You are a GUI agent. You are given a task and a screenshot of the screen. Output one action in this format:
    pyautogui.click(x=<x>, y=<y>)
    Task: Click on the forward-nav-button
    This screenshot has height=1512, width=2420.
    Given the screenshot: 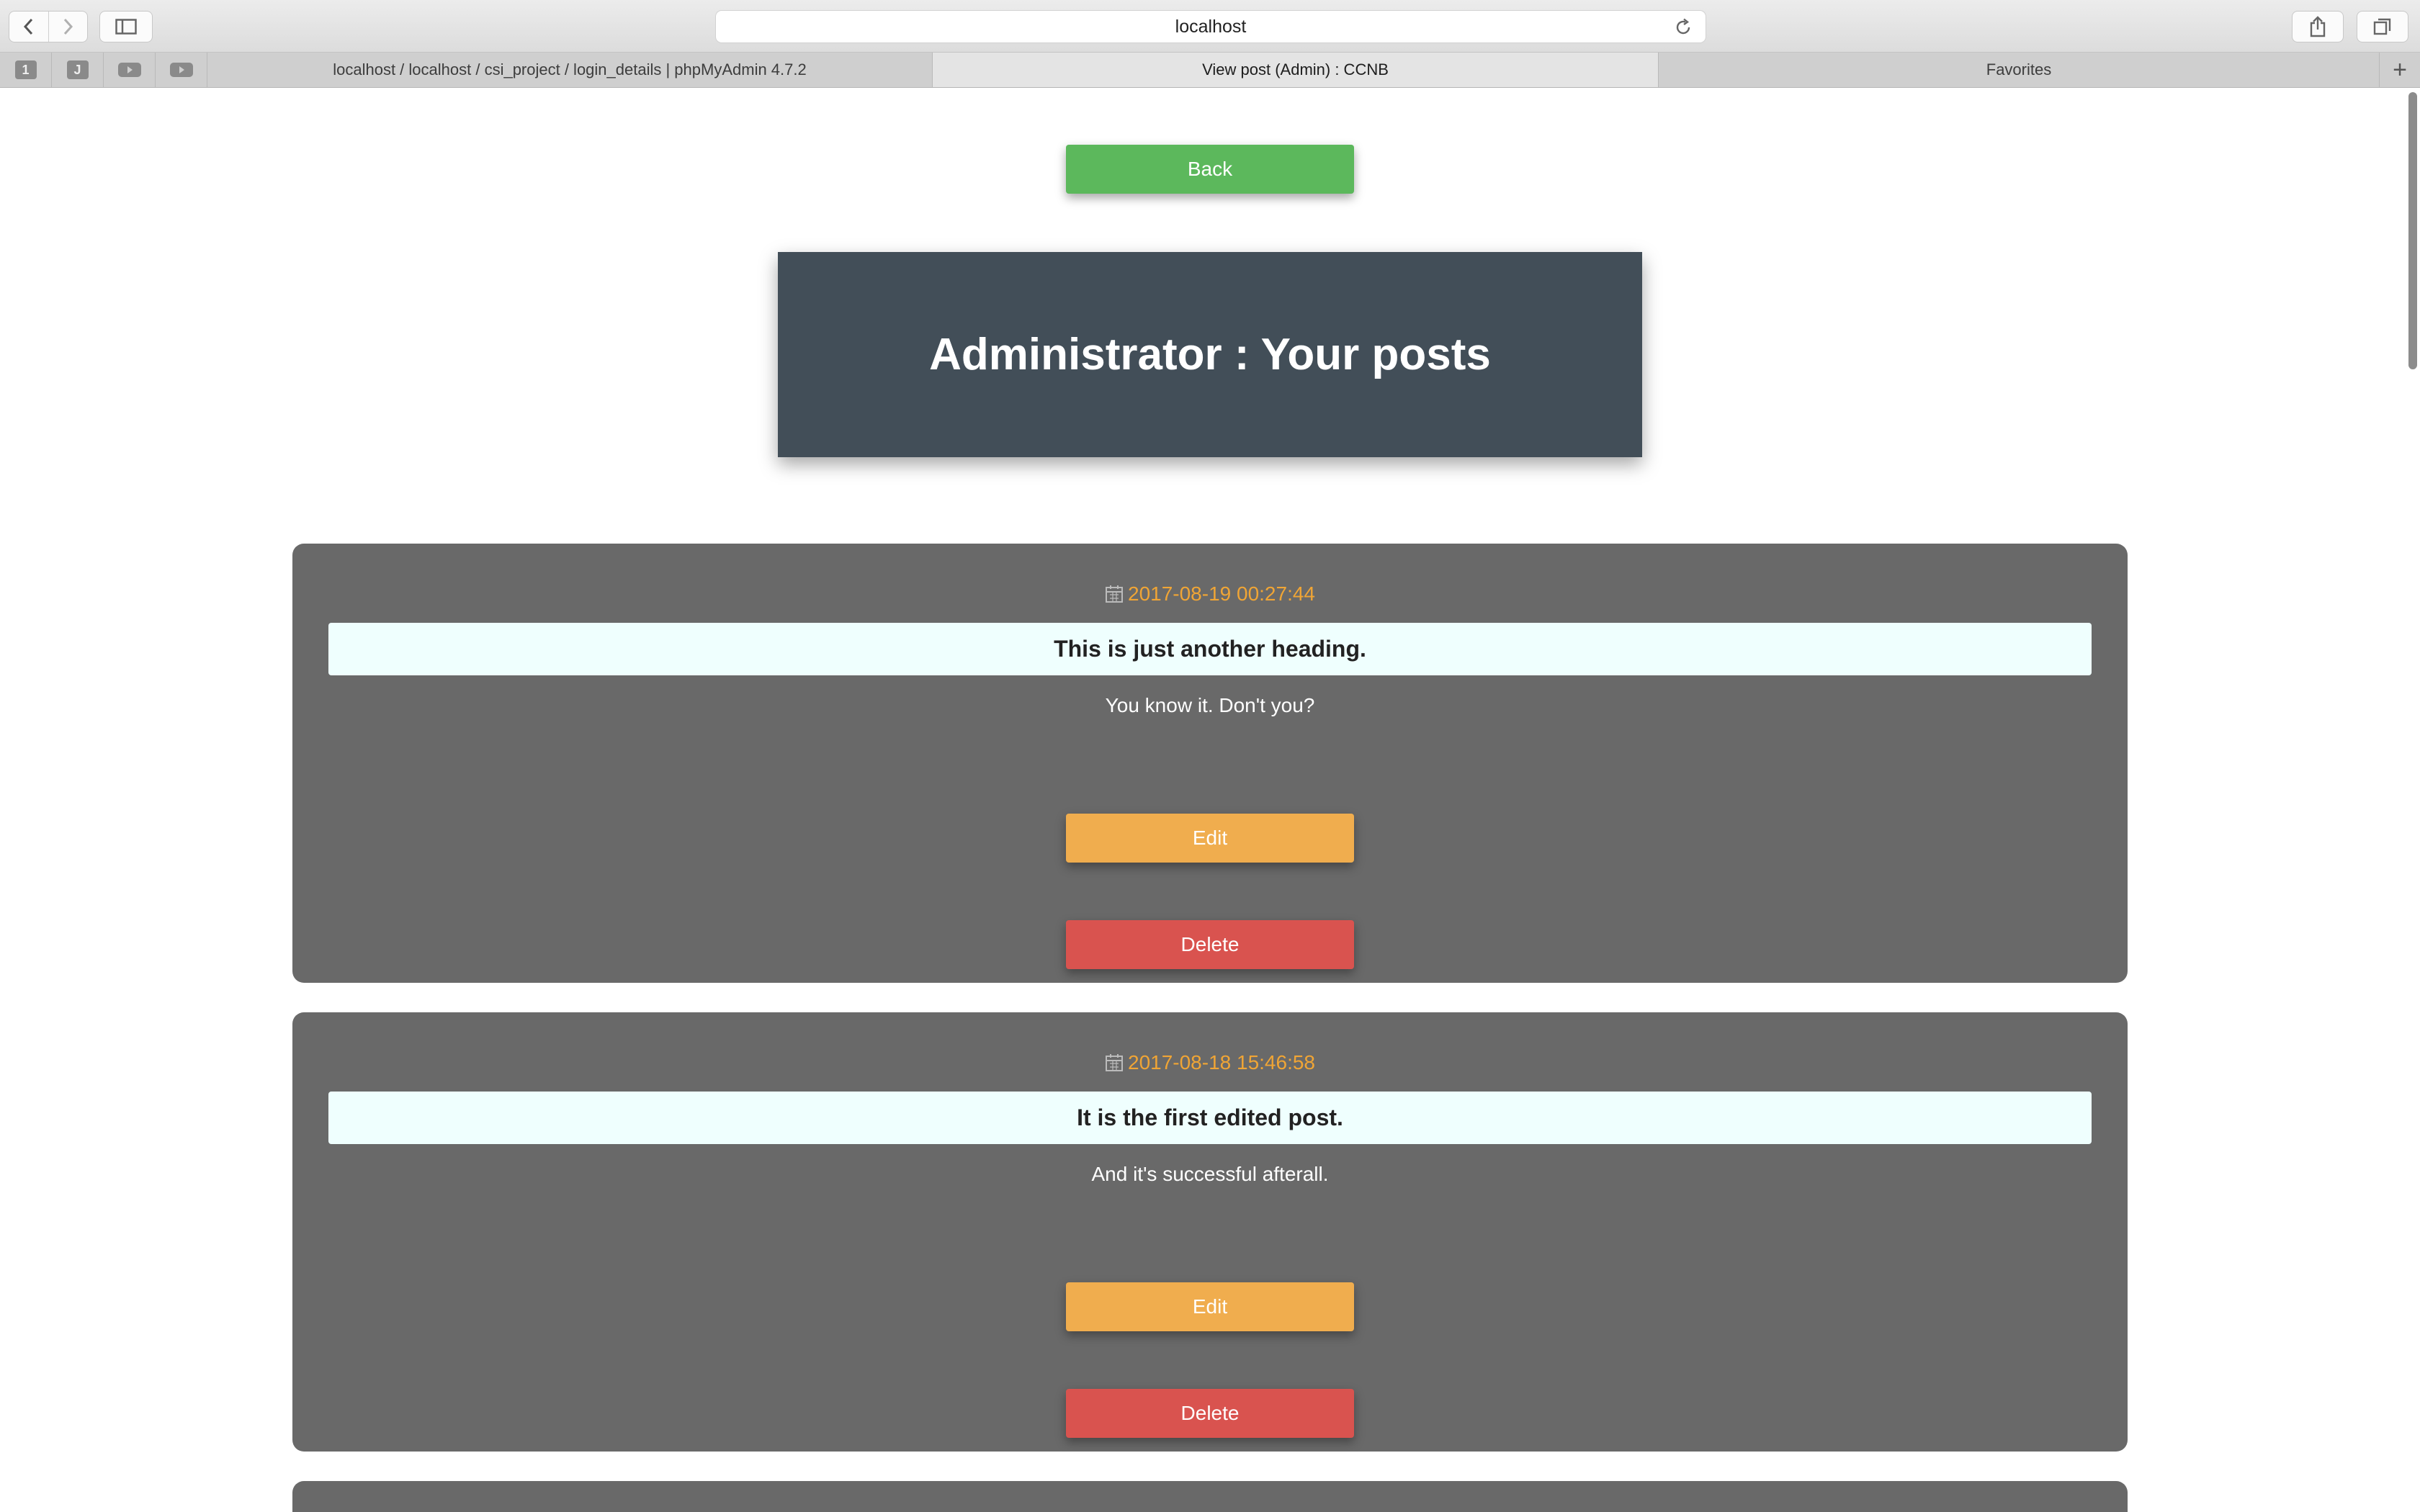 What is the action you would take?
    pyautogui.click(x=68, y=27)
    